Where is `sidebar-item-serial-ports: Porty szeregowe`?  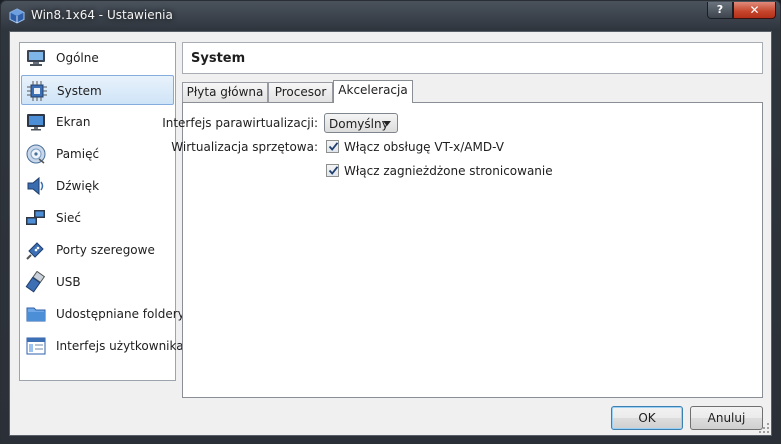
sidebar-item-serial-ports: Porty szeregowe is located at coordinates (97, 250).